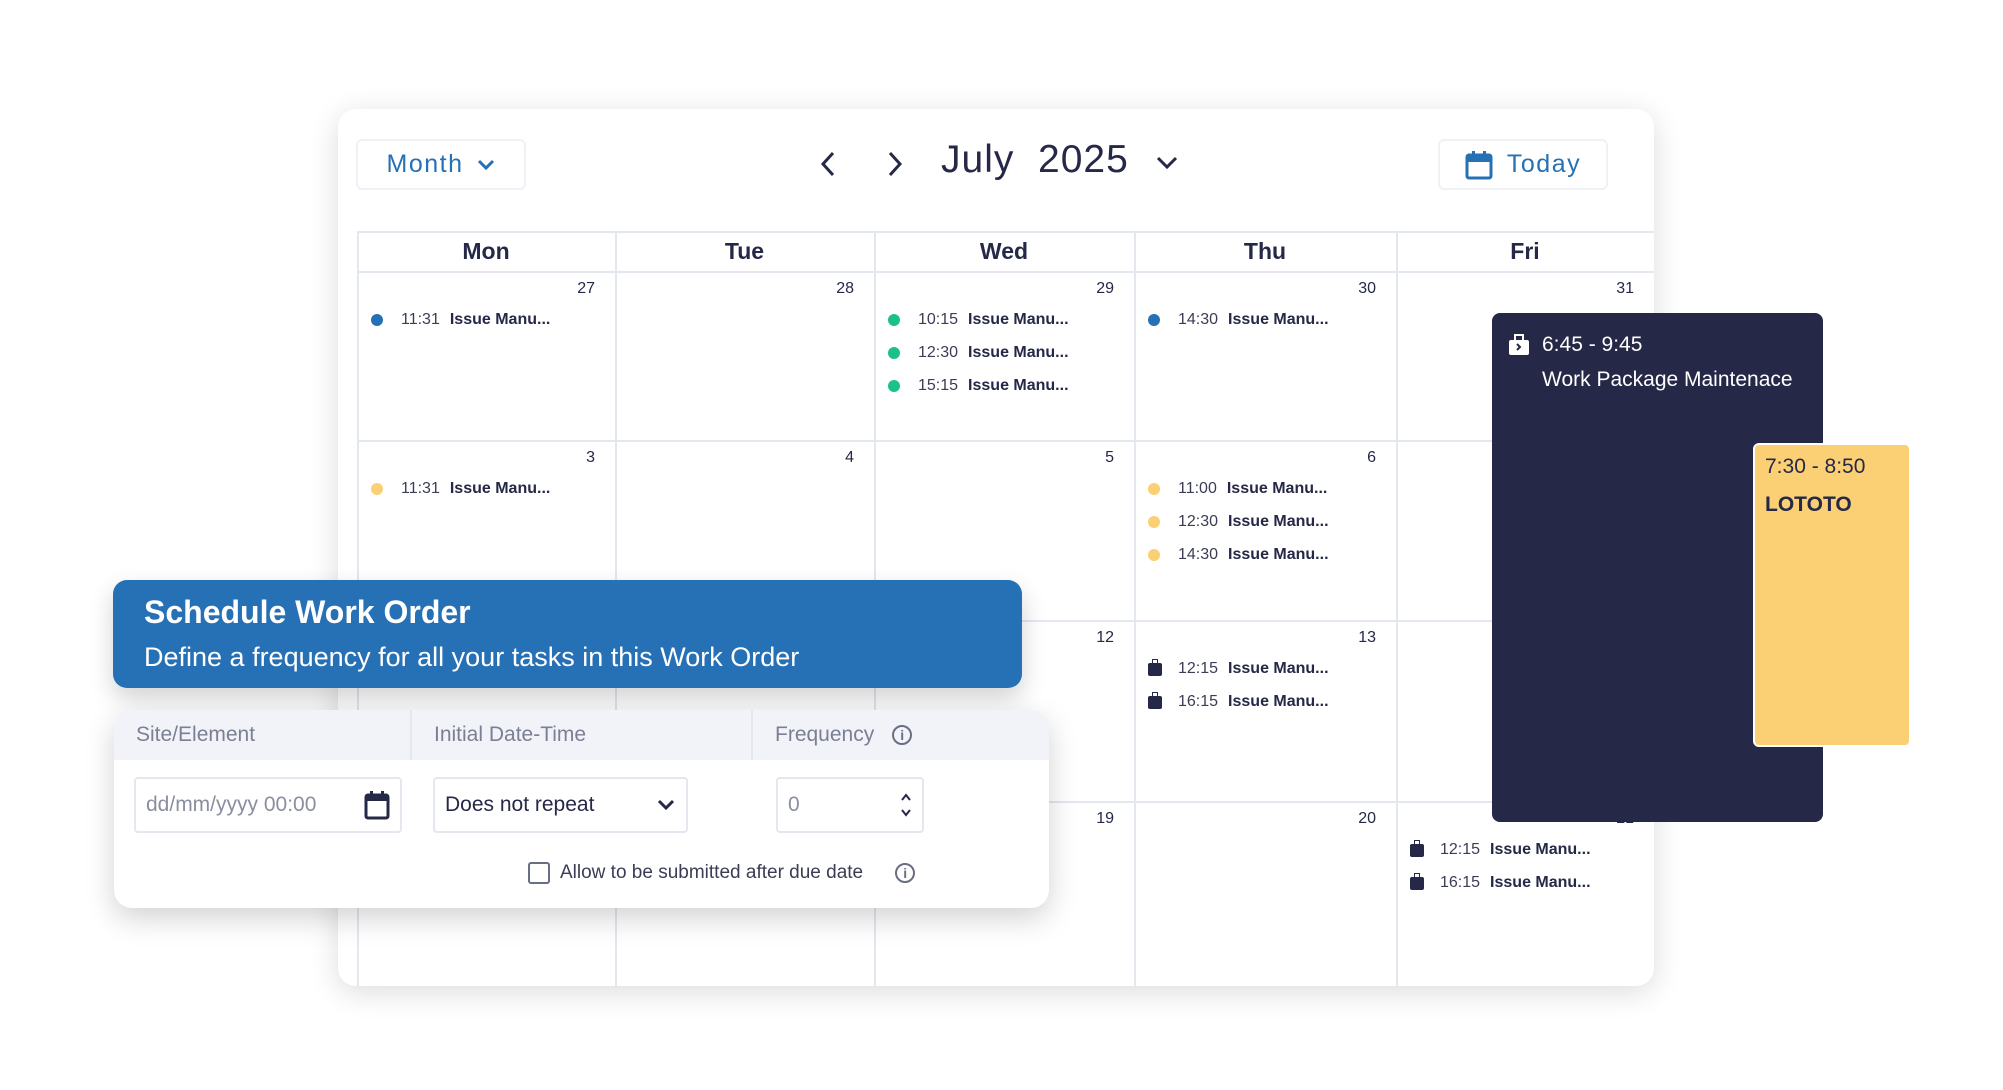  Describe the element at coordinates (1035, 160) in the screenshot. I see `month-title: July 2025` at that location.